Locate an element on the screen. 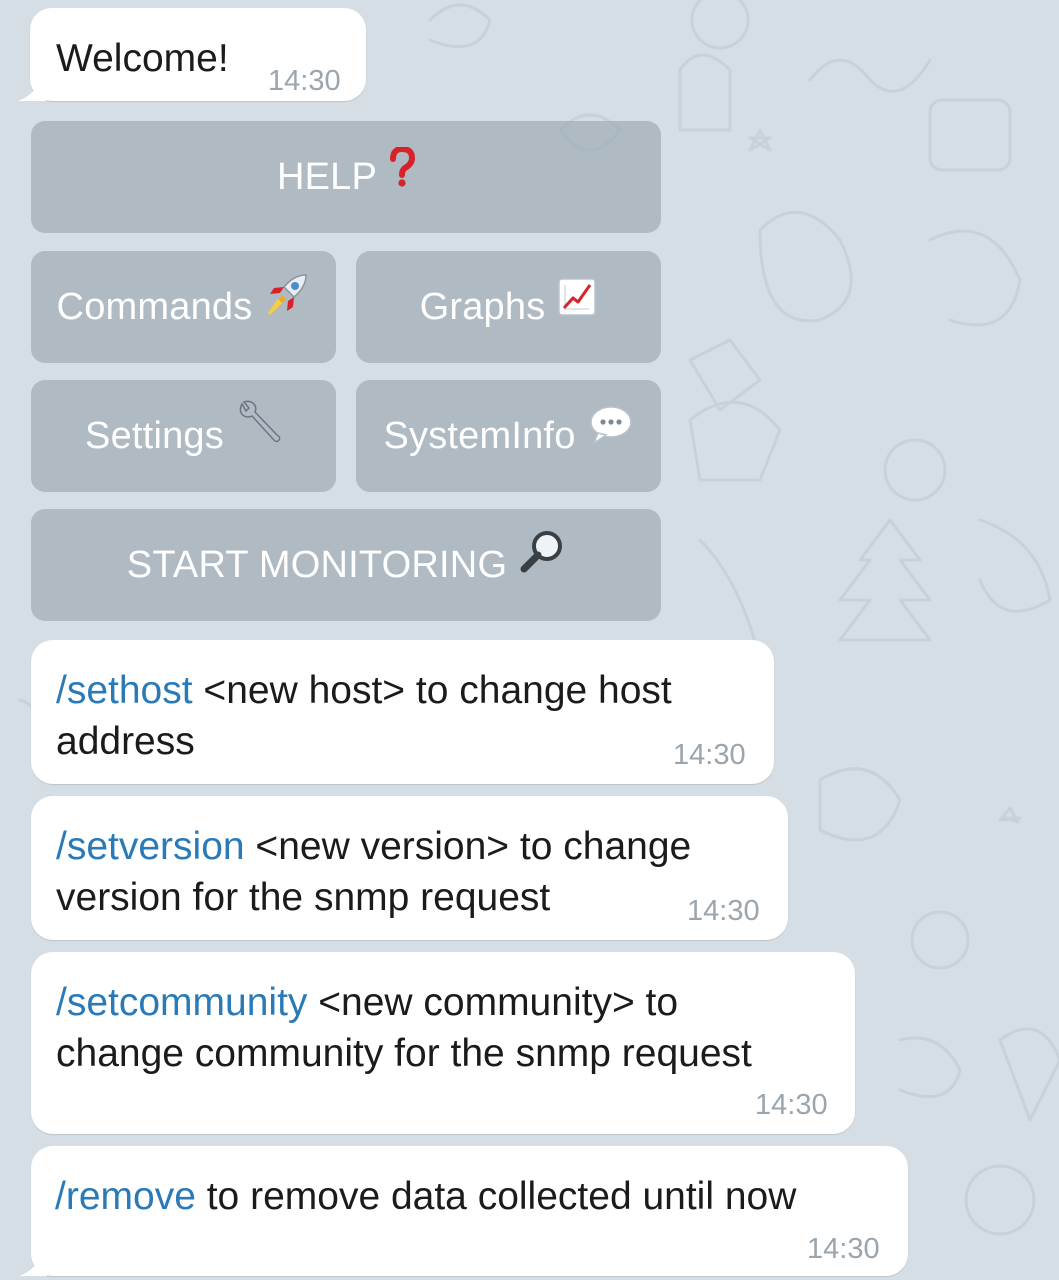  chart-increasing-icon is located at coordinates (577, 305).